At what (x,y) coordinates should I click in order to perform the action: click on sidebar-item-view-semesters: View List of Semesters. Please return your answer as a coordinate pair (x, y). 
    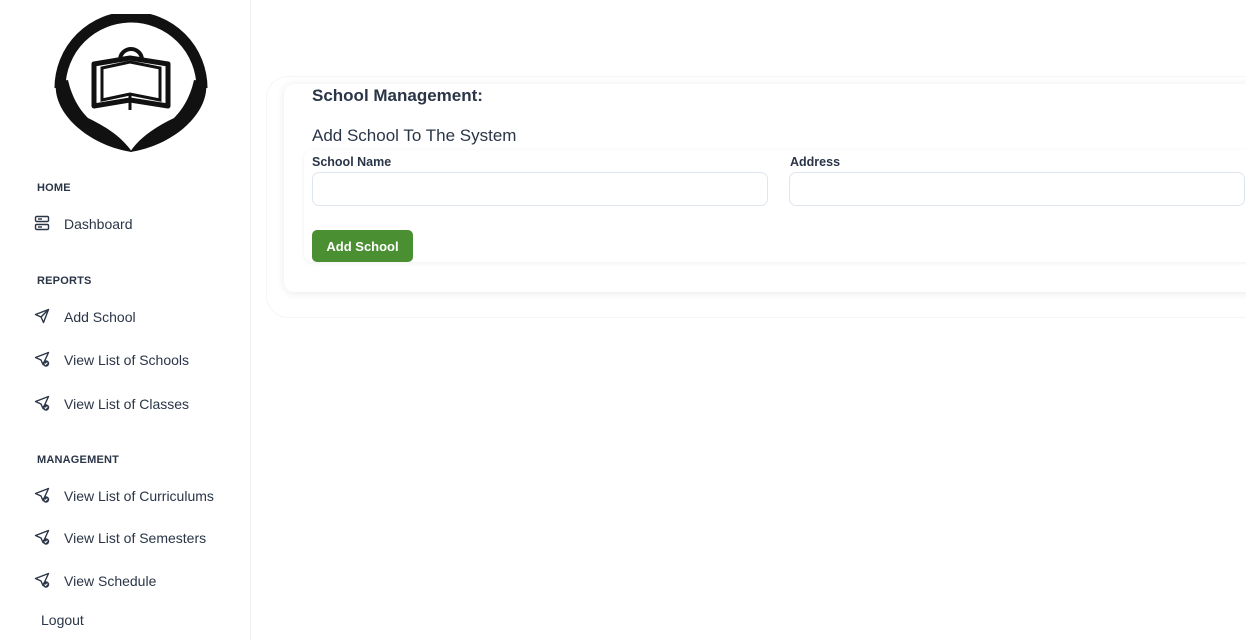
    Looking at the image, I should click on (120, 538).